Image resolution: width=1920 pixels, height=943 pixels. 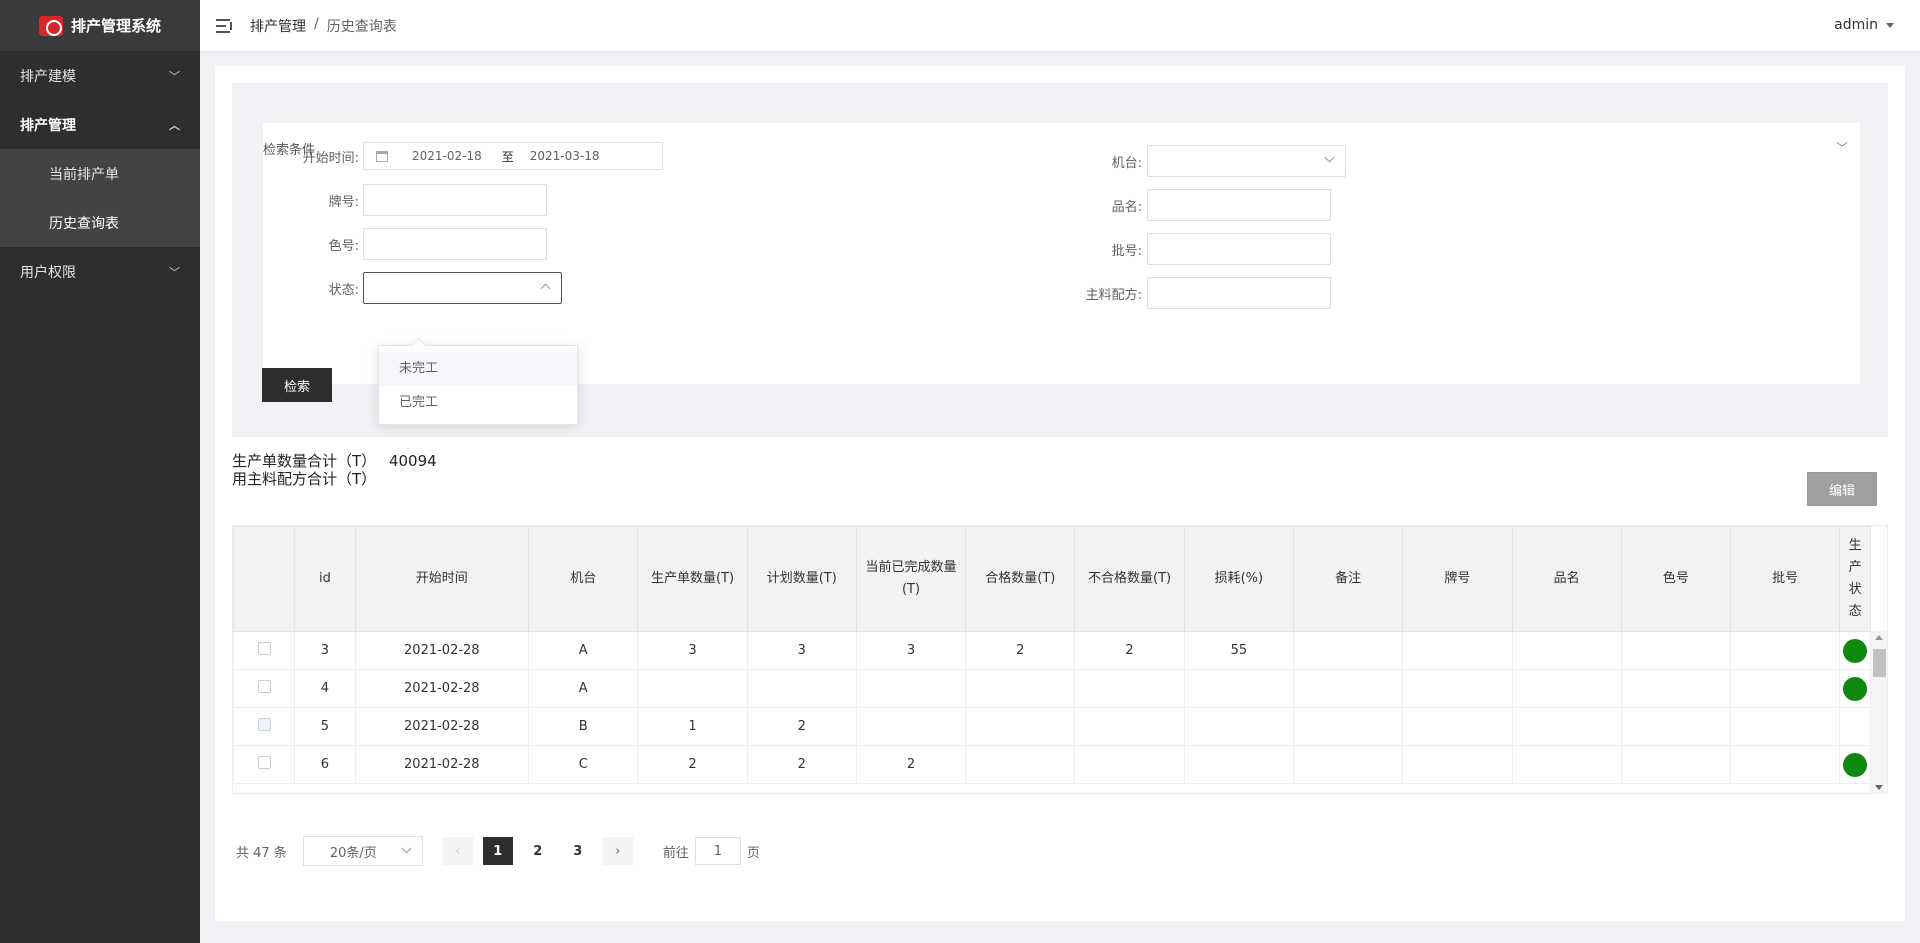 I want to click on col-header: 损耗(%), so click(x=1238, y=579).